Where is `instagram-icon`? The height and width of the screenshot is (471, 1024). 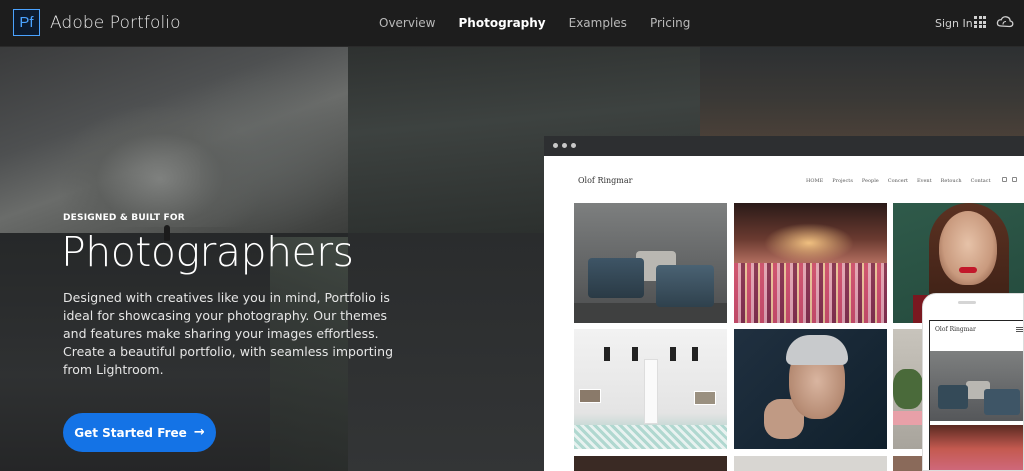
instagram-icon is located at coordinates (1014, 179).